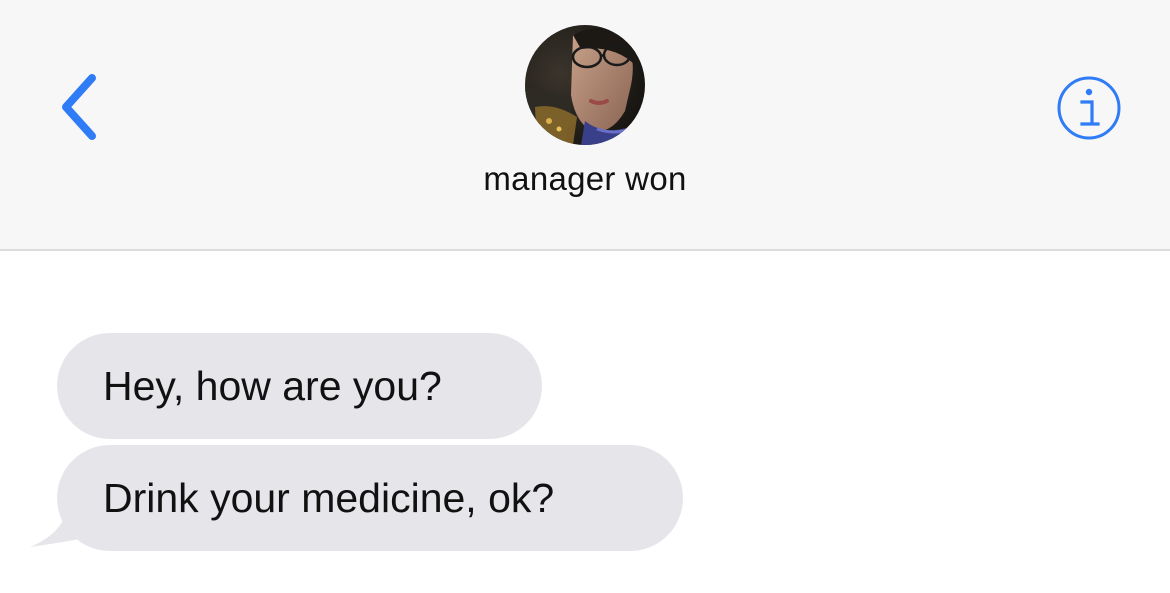 The image size is (1170, 593). What do you see at coordinates (299, 386) in the screenshot?
I see `incoming-message: Hey, how are you?` at bounding box center [299, 386].